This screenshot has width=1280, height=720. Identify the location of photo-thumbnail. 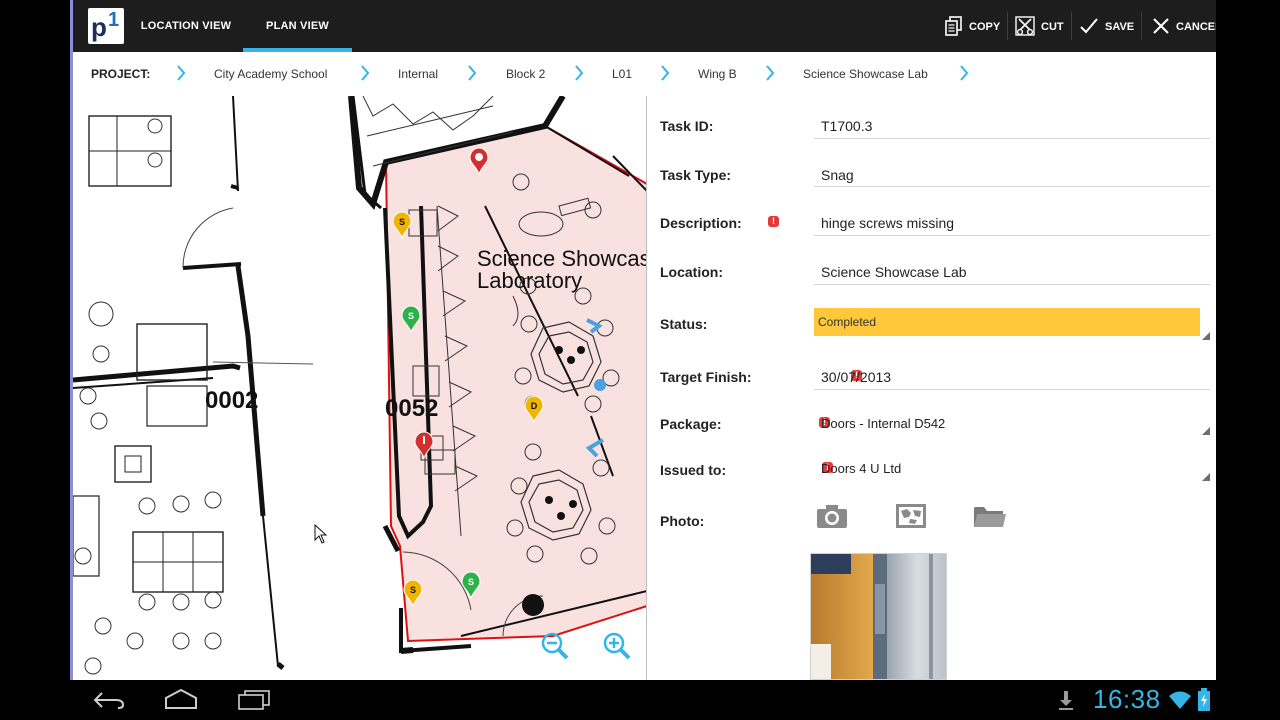
(878, 616).